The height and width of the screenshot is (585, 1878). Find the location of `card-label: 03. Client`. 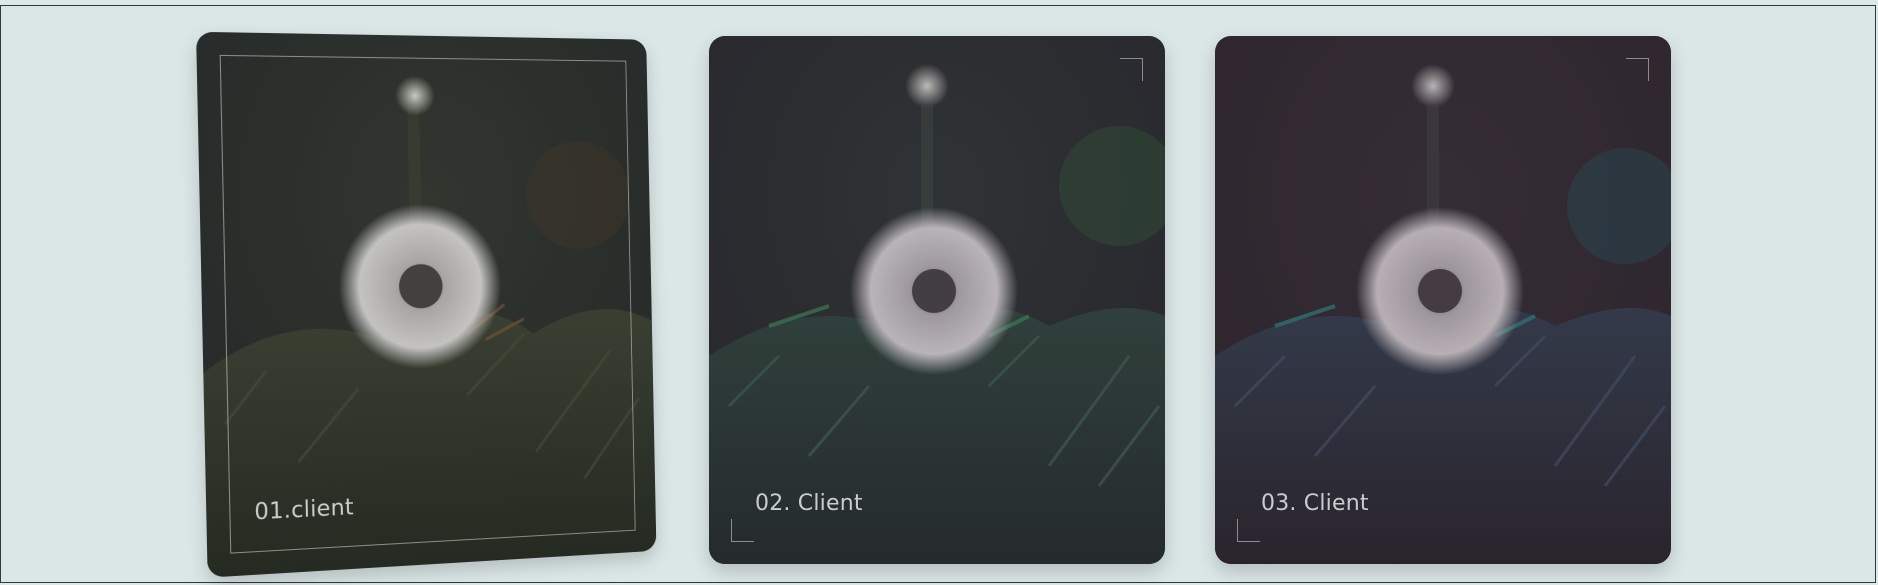

card-label: 03. Client is located at coordinates (1315, 503).